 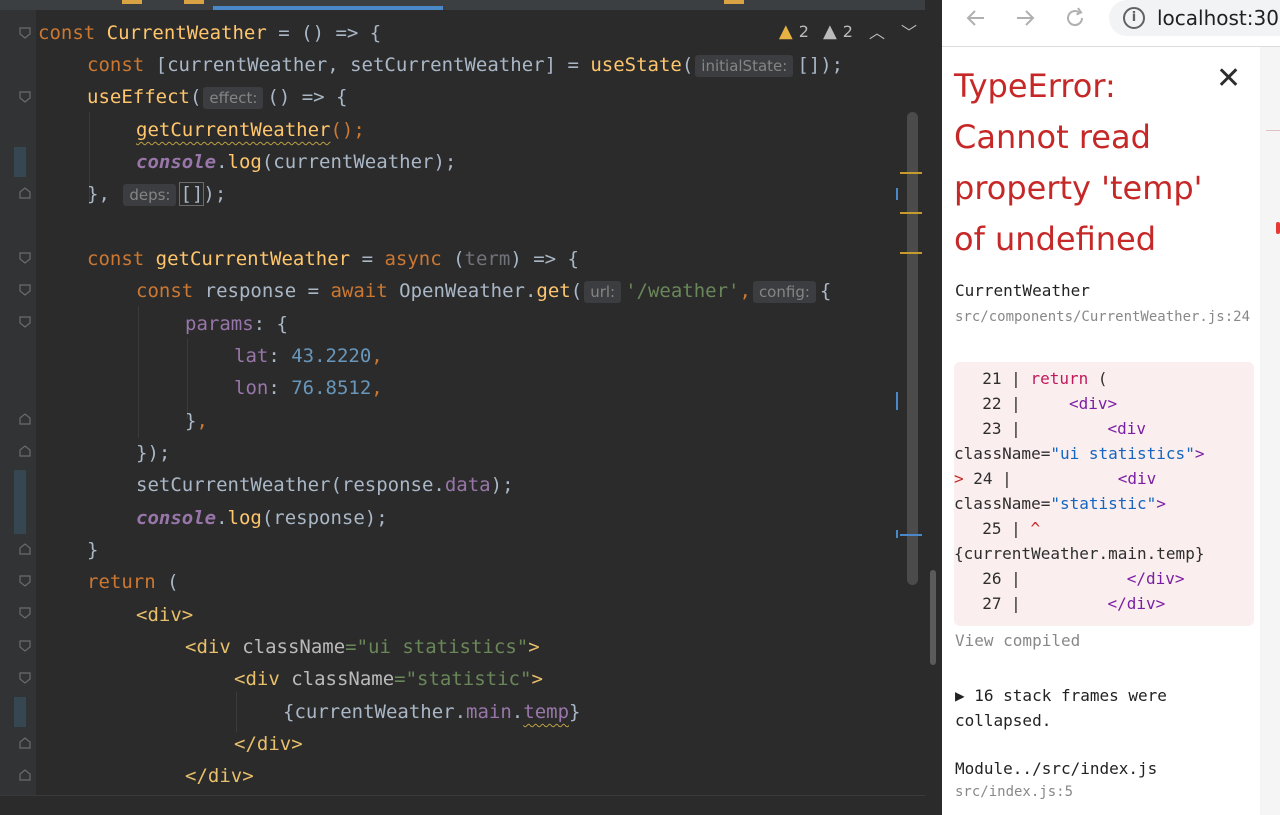 What do you see at coordinates (442, 647) in the screenshot?
I see `code-token: "ui statistics"` at bounding box center [442, 647].